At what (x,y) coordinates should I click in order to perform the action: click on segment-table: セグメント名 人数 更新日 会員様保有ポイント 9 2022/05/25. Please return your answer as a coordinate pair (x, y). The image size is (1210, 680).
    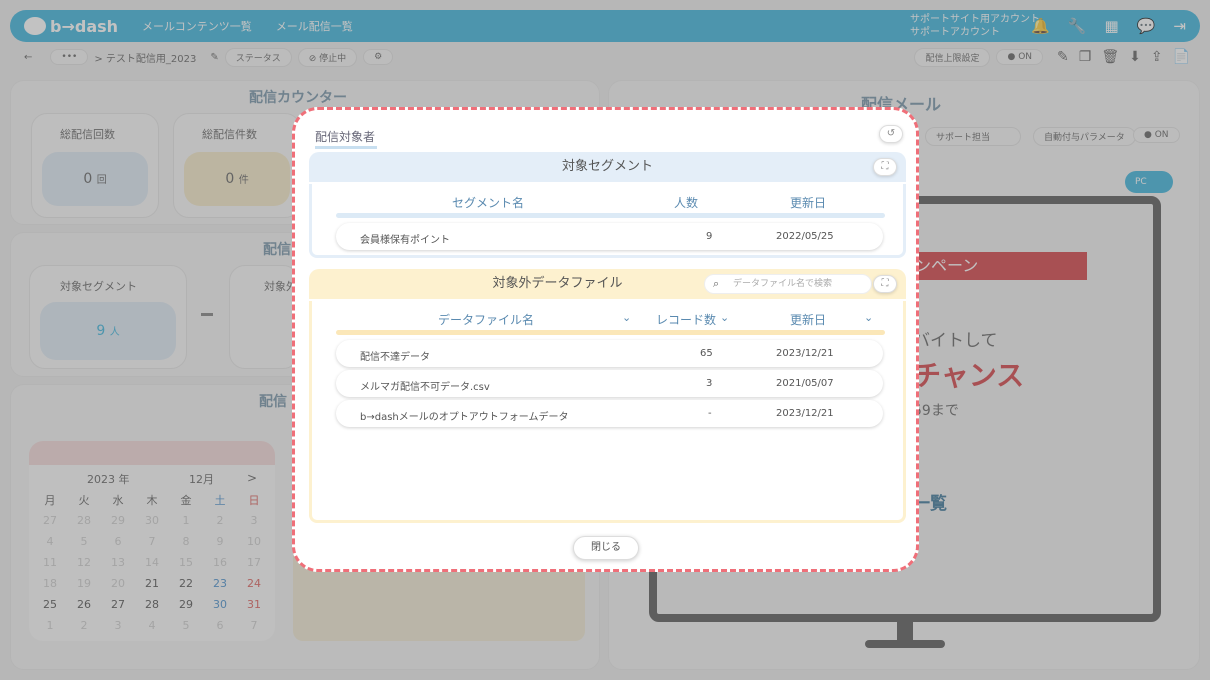
    Looking at the image, I should click on (607, 221).